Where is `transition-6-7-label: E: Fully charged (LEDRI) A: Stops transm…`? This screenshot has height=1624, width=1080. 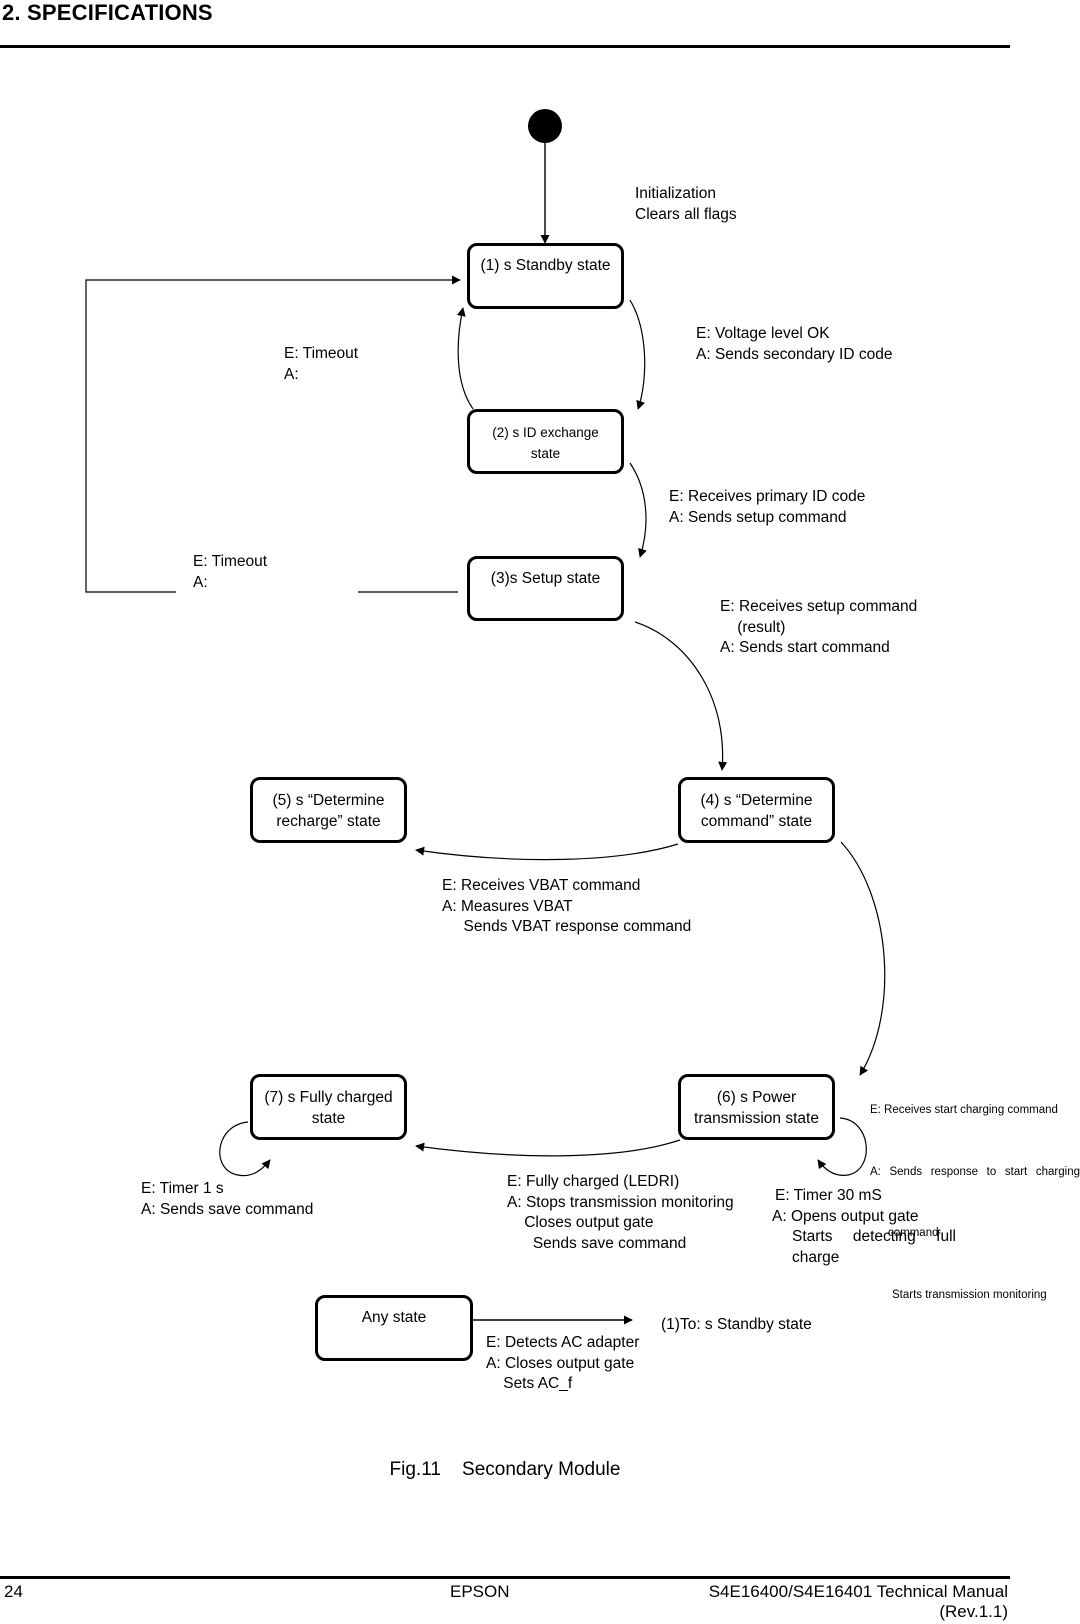 transition-6-7-label: E: Fully charged (LEDRI) A: Stops transm… is located at coordinates (620, 1212).